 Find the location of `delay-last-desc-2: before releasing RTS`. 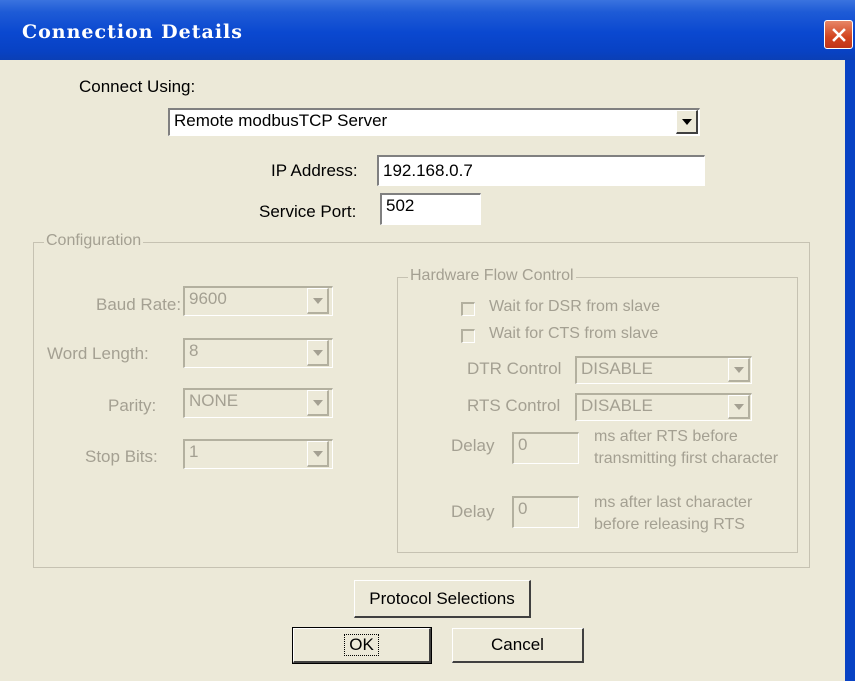

delay-last-desc-2: before releasing RTS is located at coordinates (669, 524).